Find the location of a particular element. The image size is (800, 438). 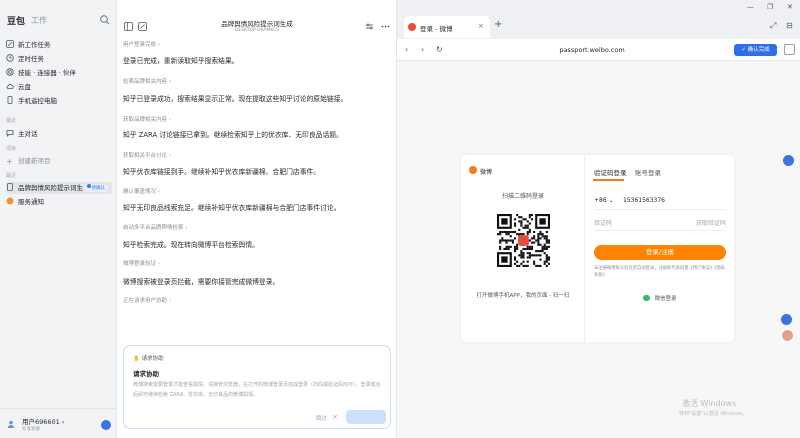

status-badge: 待确认 is located at coordinates (95, 188).